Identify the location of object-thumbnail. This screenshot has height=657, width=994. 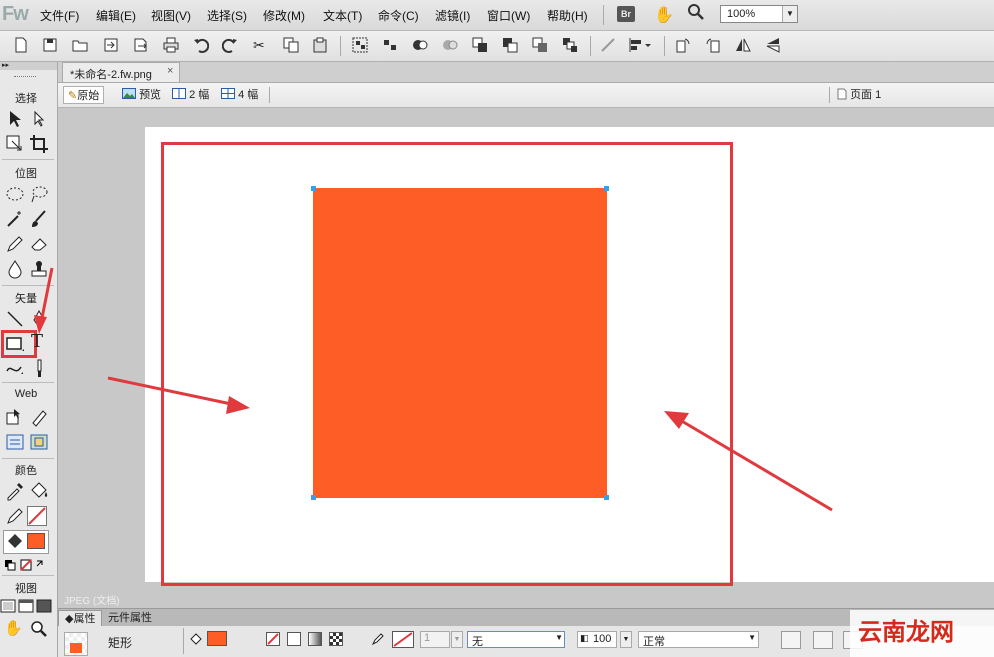
(76, 644).